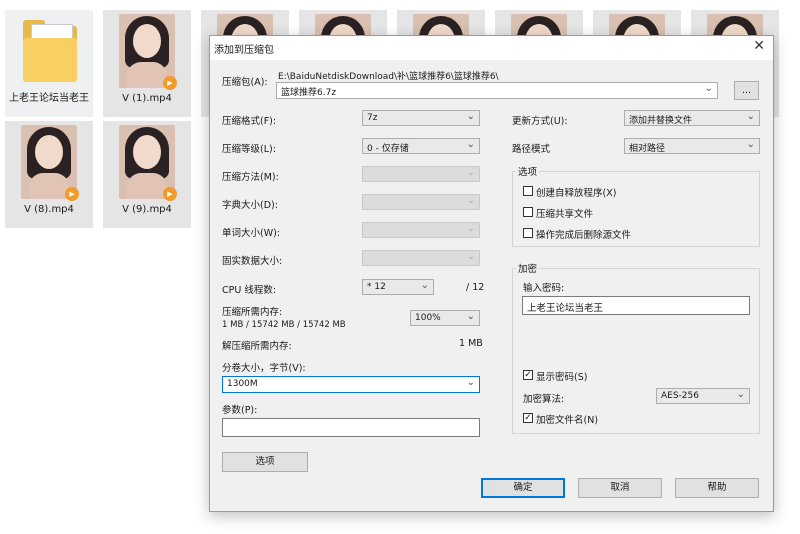 This screenshot has width=800, height=534. What do you see at coordinates (540, 121) in the screenshot?
I see `update-label: 更新方式(U):` at bounding box center [540, 121].